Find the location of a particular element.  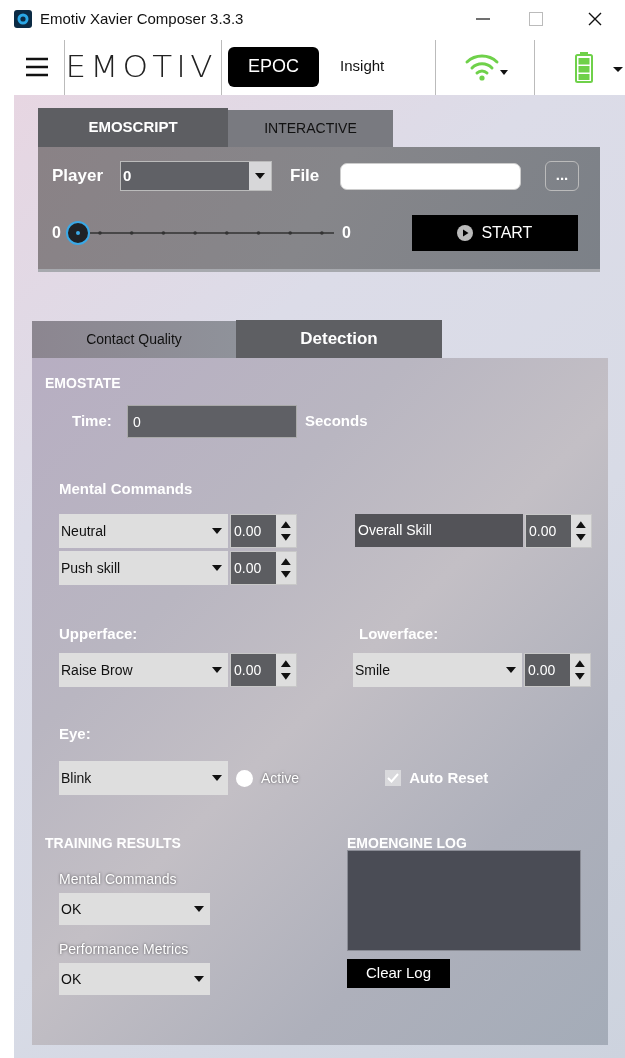

checkbox is located at coordinates (393, 778).